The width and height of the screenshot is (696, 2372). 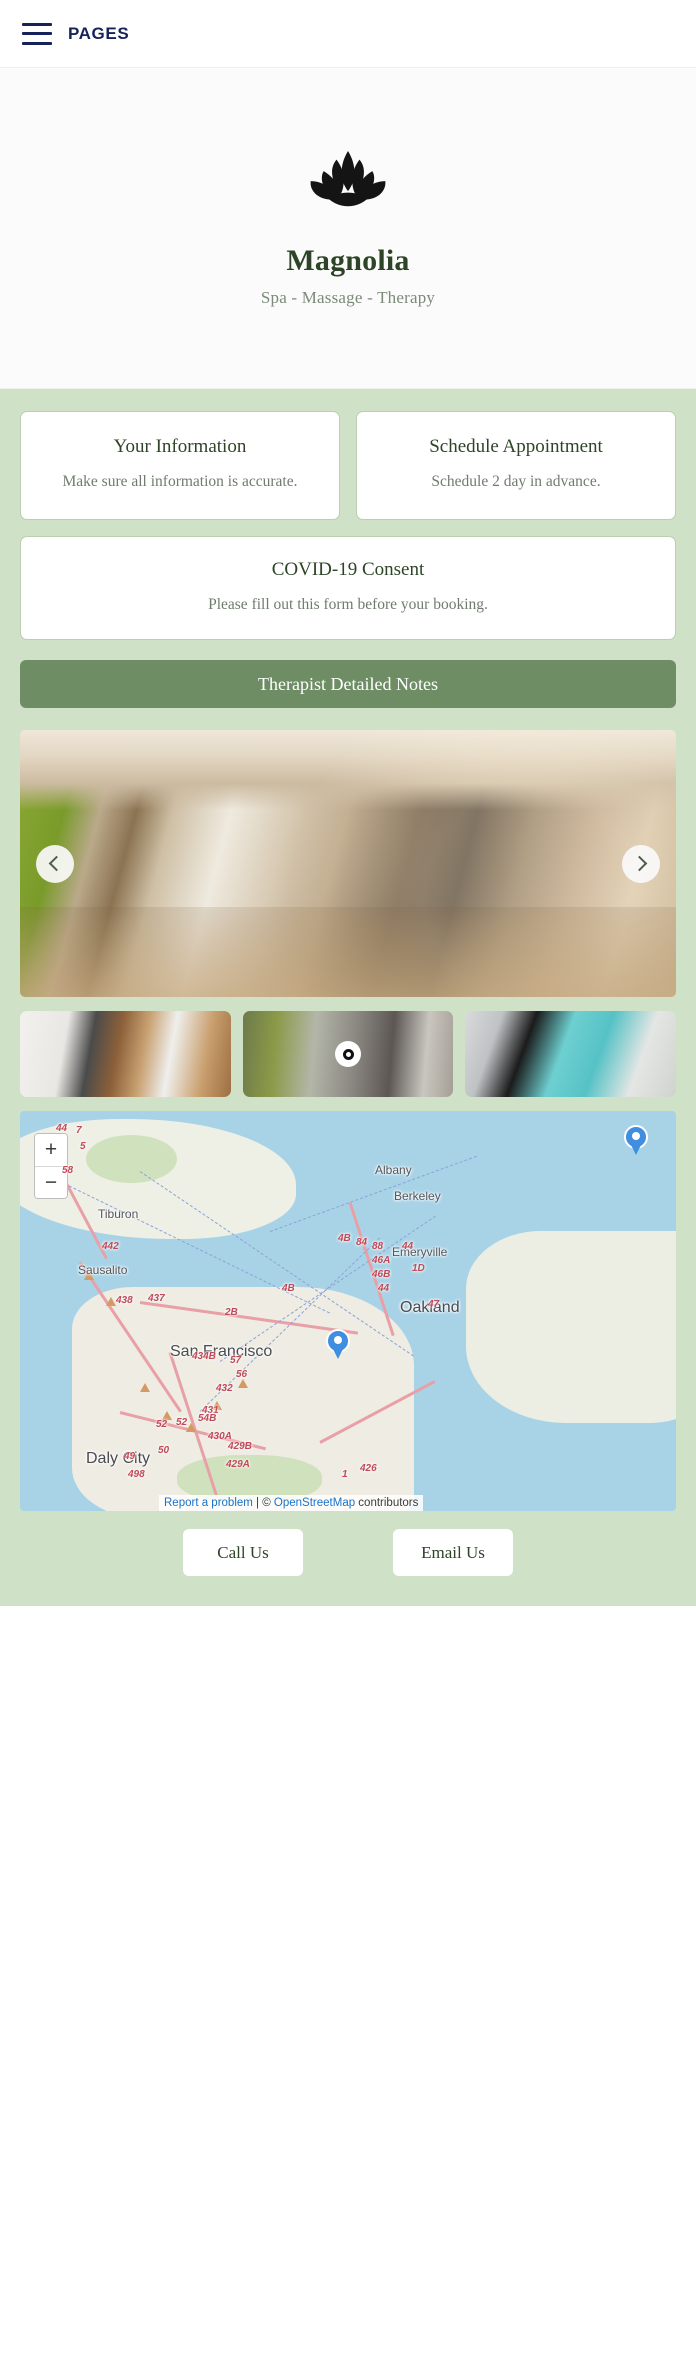 What do you see at coordinates (571, 1327) in the screenshot?
I see `map-land-eastbay` at bounding box center [571, 1327].